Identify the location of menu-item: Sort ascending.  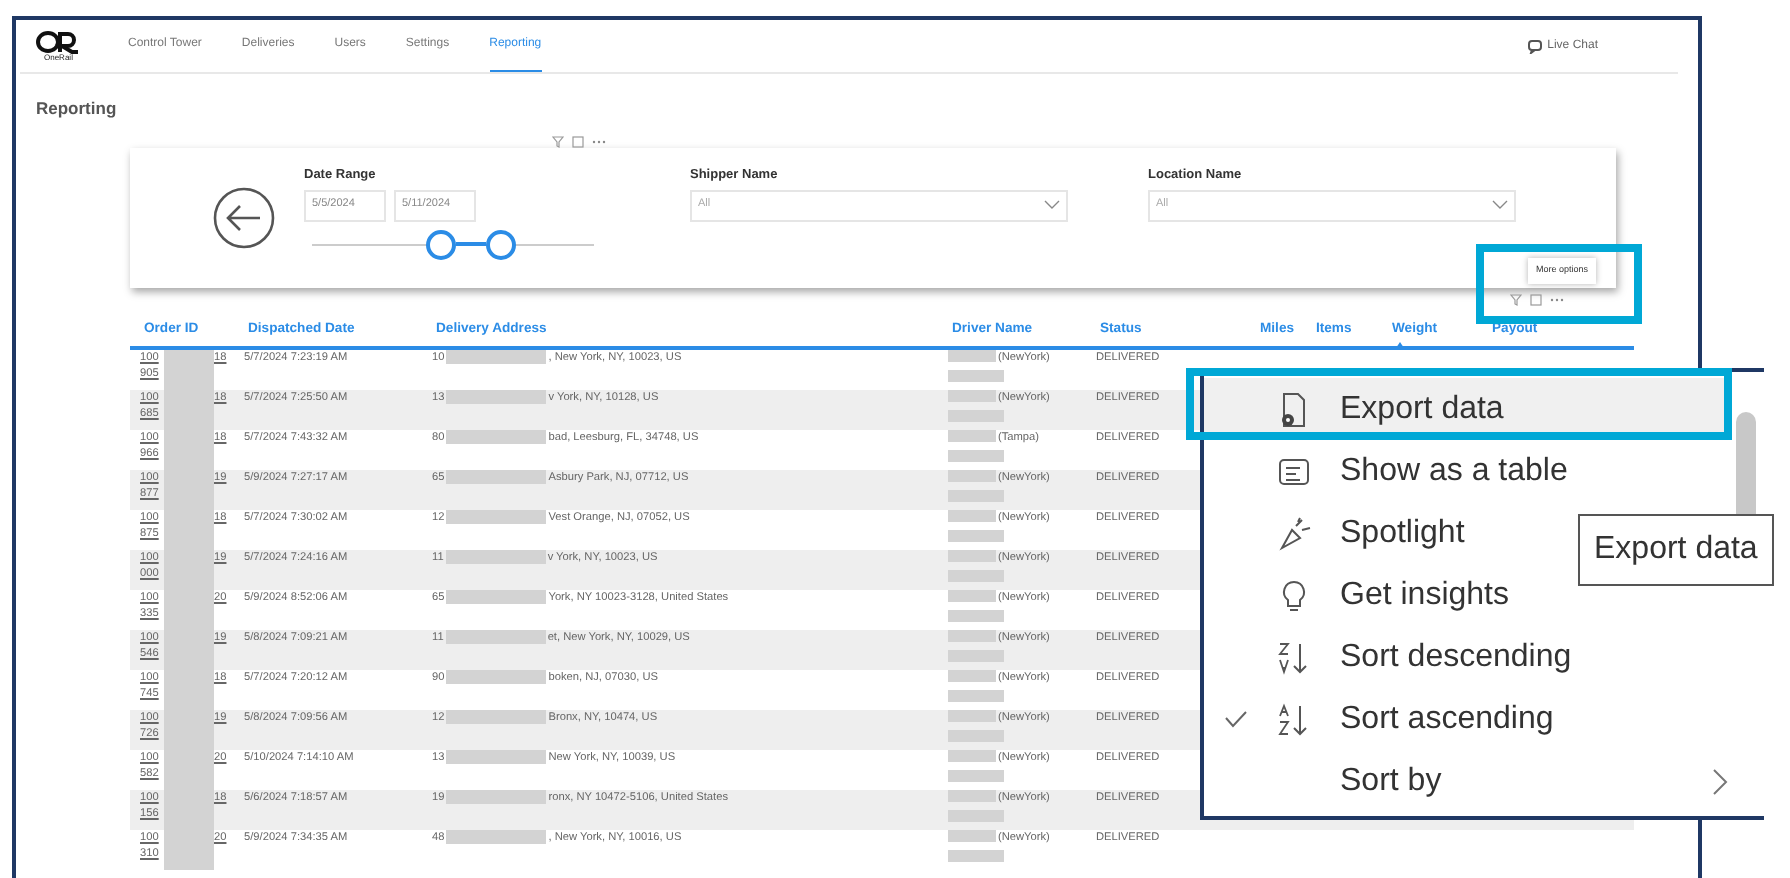
(1466, 719).